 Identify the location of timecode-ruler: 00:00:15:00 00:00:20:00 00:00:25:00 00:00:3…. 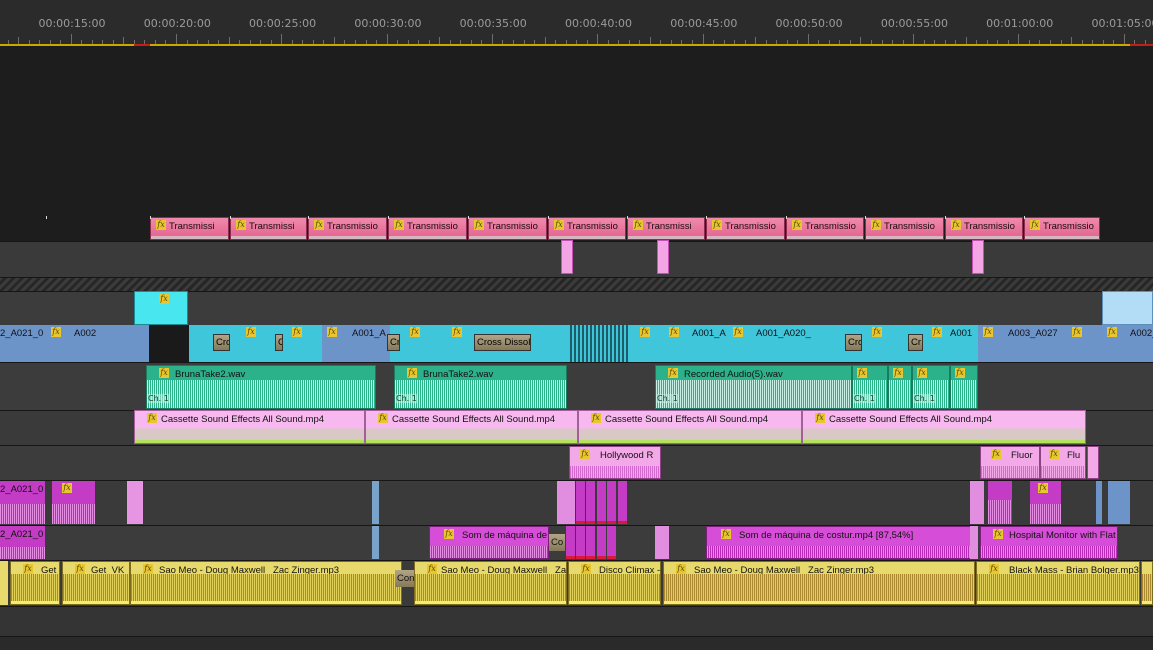
(576, 23).